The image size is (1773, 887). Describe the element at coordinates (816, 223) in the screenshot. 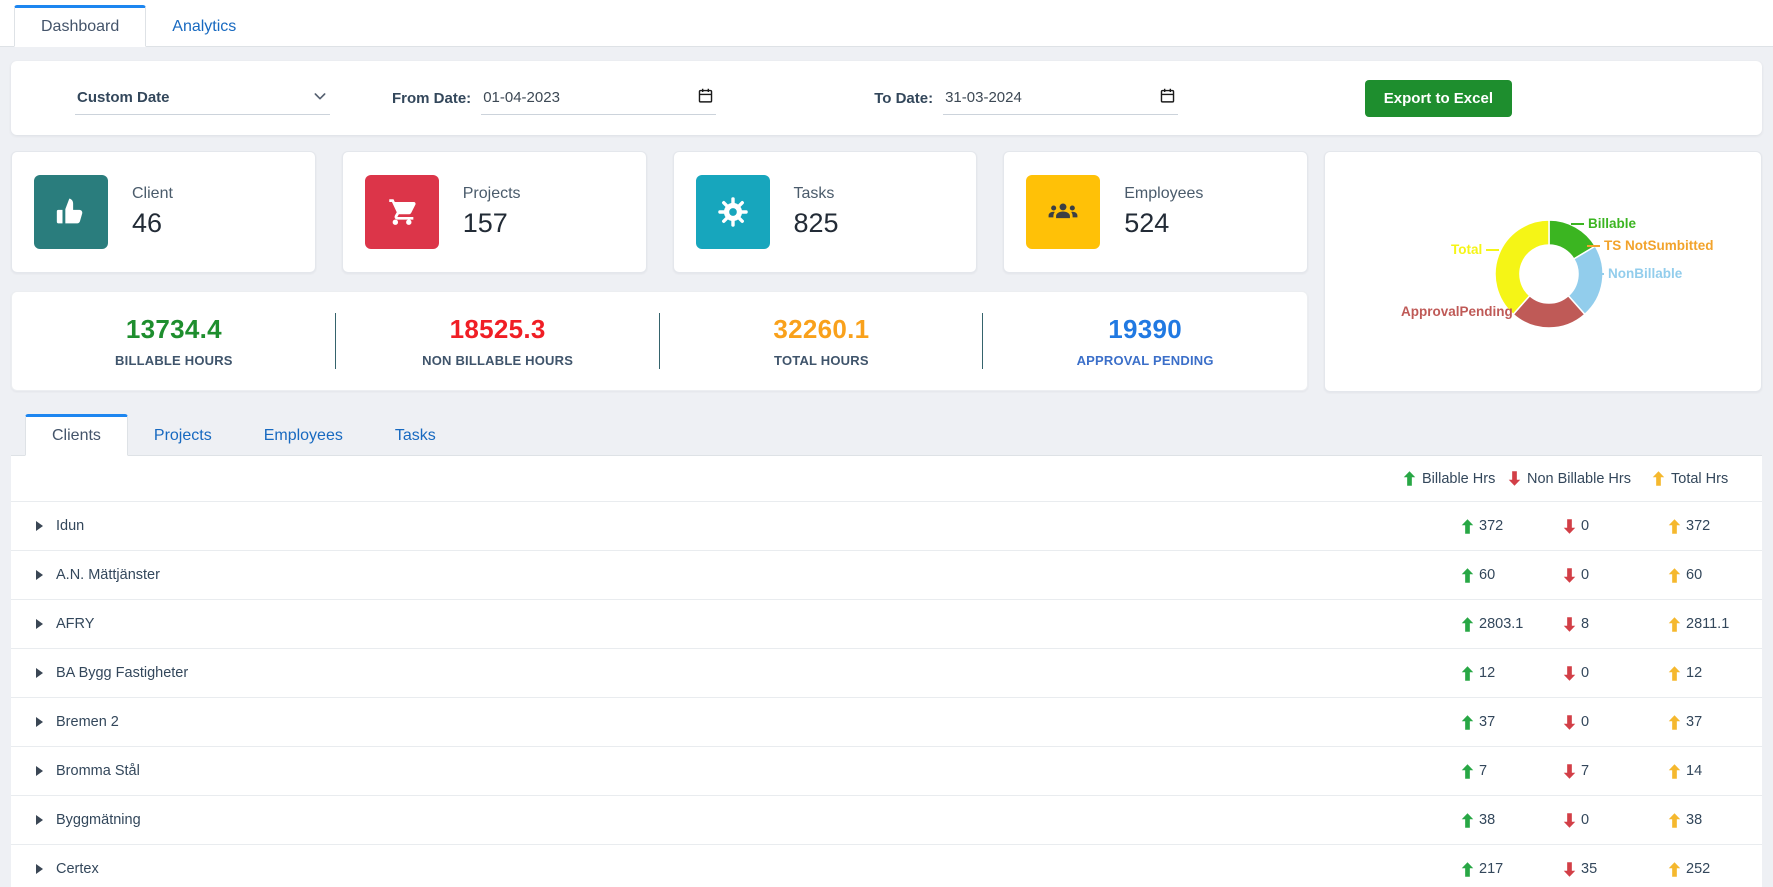

I see `stat-card-value: 825` at that location.